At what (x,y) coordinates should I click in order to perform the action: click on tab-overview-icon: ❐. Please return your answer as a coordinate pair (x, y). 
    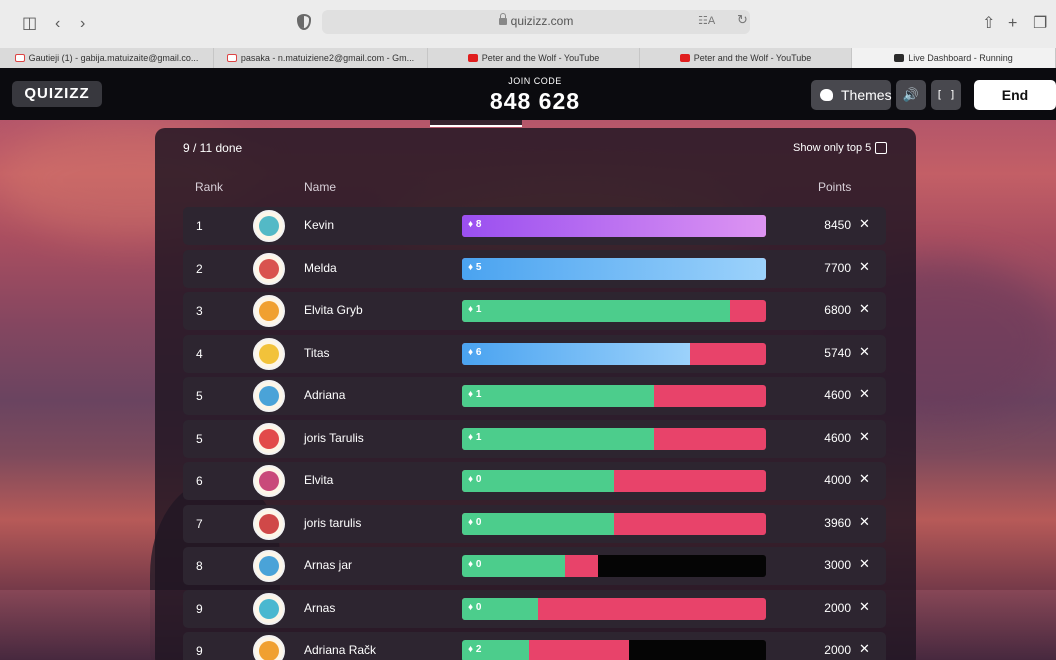
    Looking at the image, I should click on (1040, 24).